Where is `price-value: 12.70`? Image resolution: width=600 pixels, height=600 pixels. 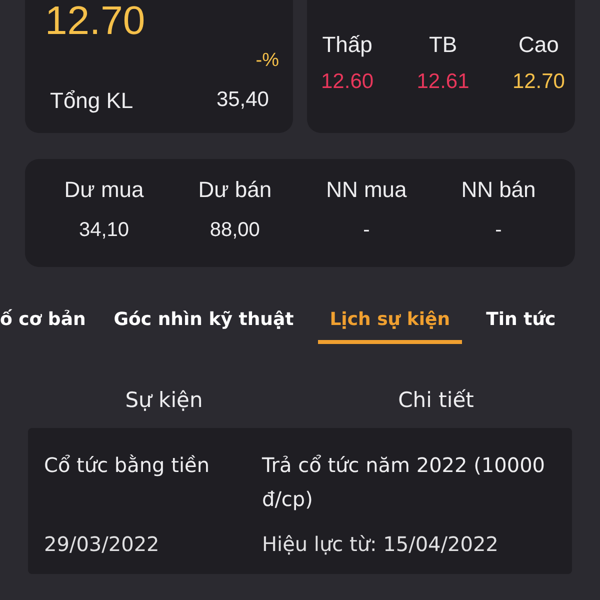
price-value: 12.70 is located at coordinates (95, 21).